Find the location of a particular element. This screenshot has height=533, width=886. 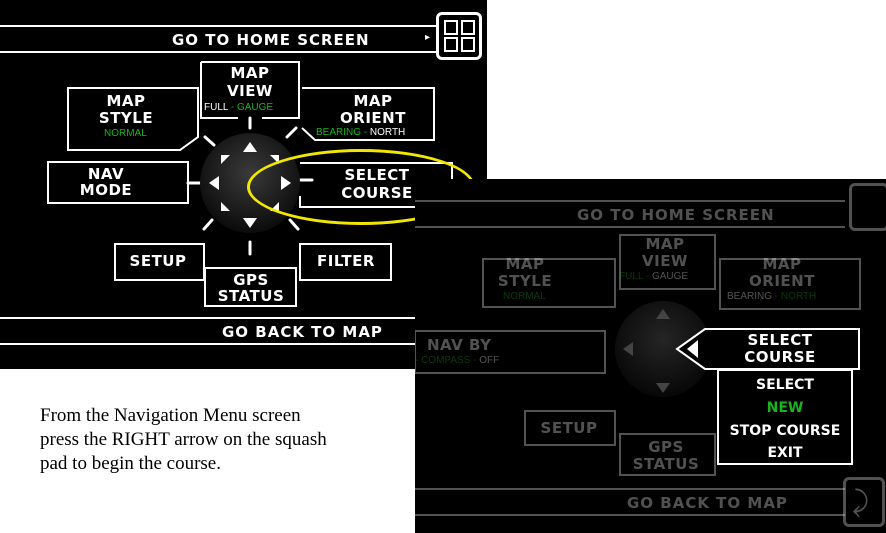

go-to-home-screen-label: GO TO HOME SCREEN is located at coordinates (271, 40).